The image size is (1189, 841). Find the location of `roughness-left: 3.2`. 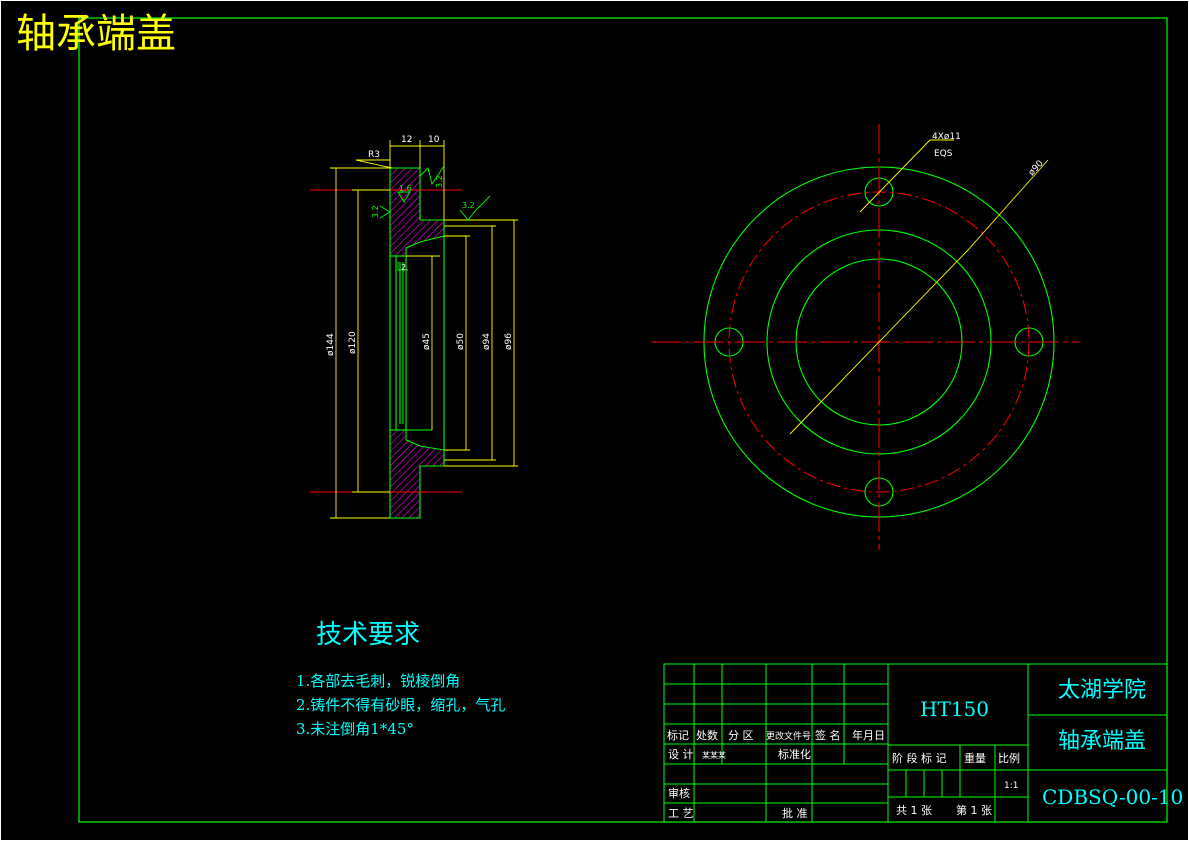

roughness-left: 3.2 is located at coordinates (375, 211).